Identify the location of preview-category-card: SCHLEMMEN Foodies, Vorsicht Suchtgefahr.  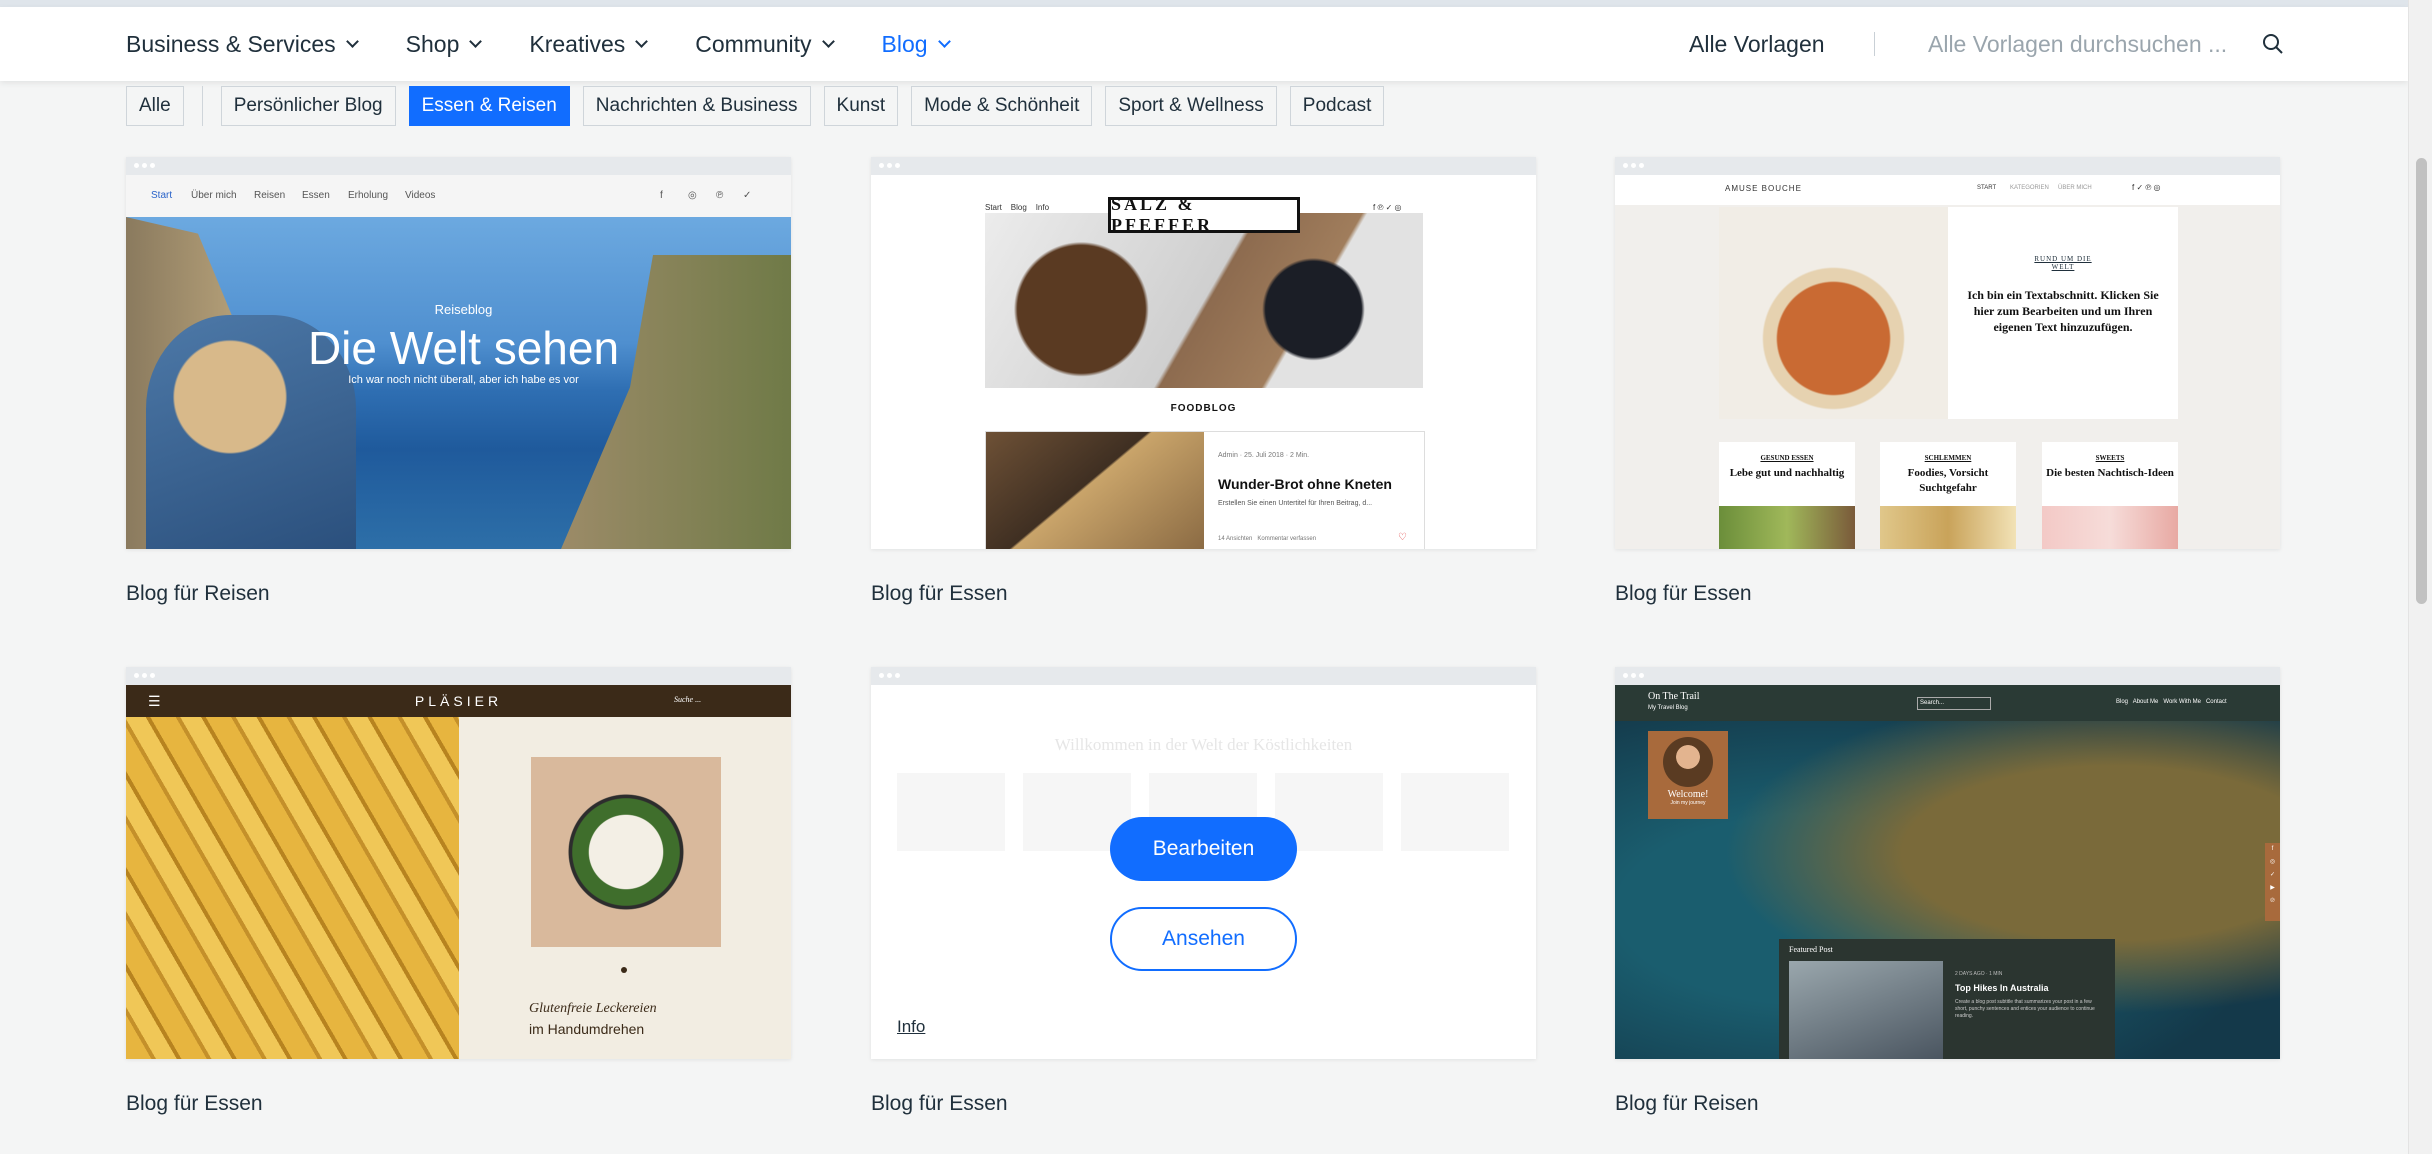
(1948, 495).